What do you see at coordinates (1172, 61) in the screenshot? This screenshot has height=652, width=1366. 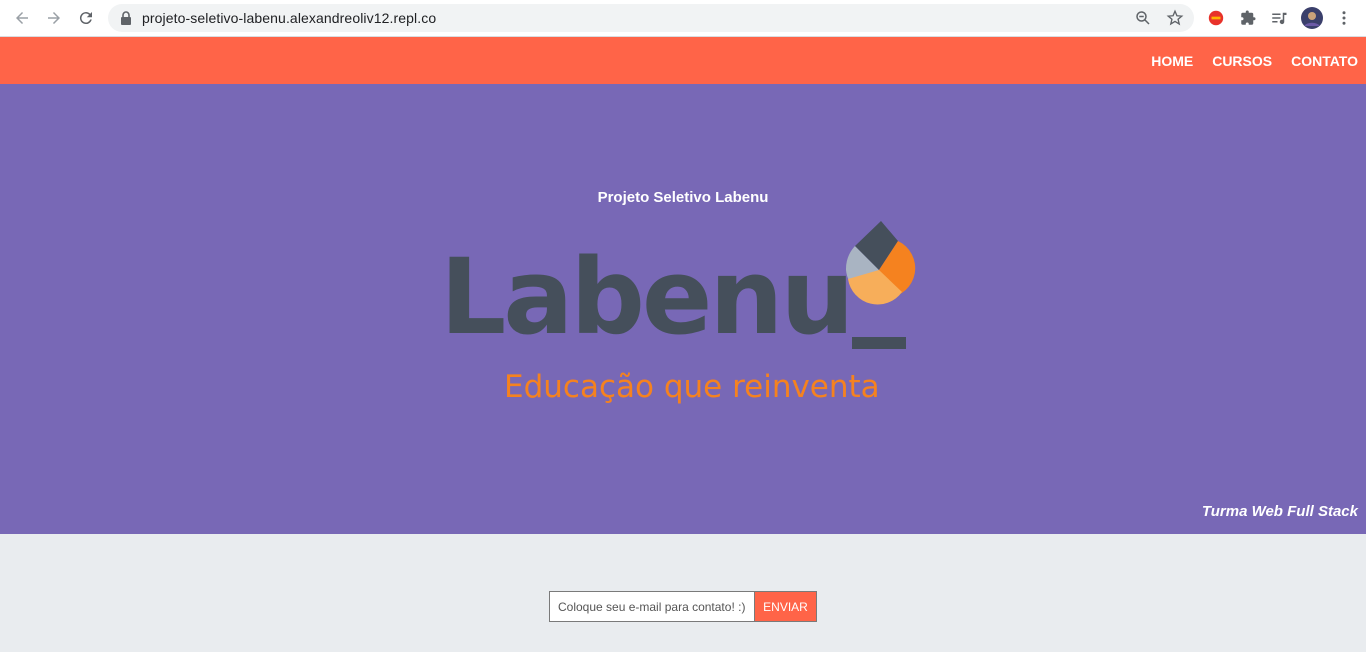 I see `nav-home: HOME` at bounding box center [1172, 61].